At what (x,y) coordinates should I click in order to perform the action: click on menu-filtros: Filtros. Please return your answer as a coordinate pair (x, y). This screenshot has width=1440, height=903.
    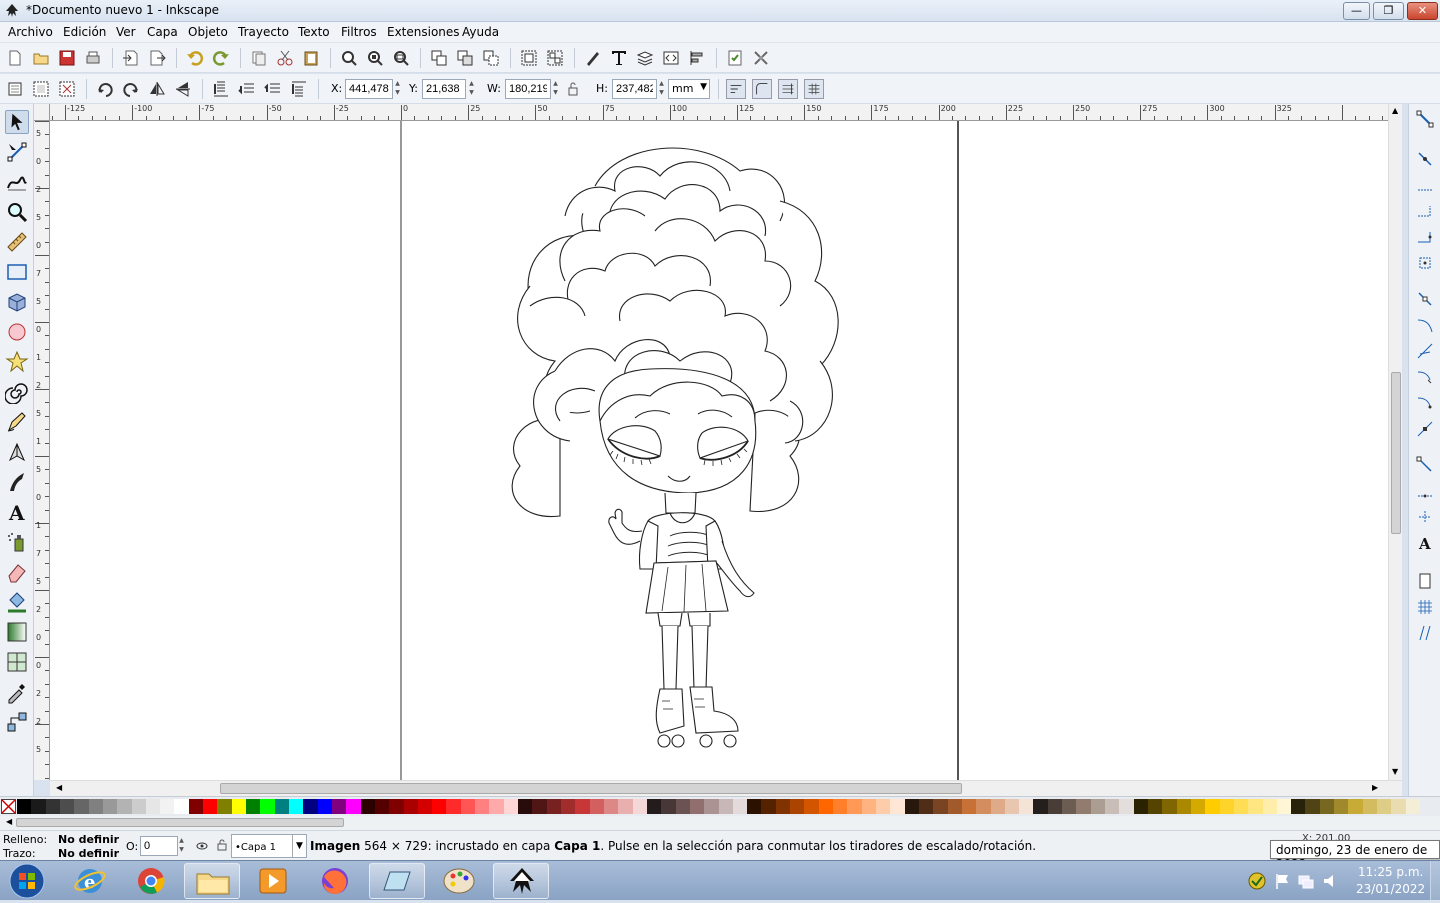
    Looking at the image, I should click on (359, 32).